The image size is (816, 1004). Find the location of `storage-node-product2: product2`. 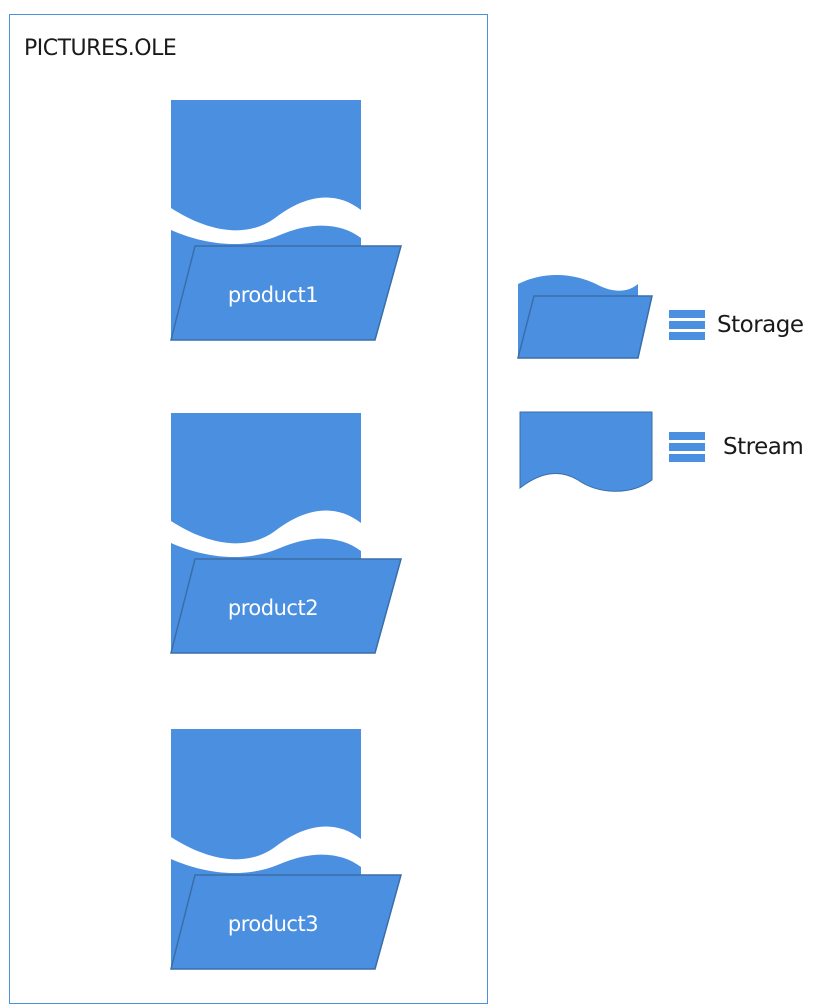

storage-node-product2: product2 is located at coordinates (285, 535).